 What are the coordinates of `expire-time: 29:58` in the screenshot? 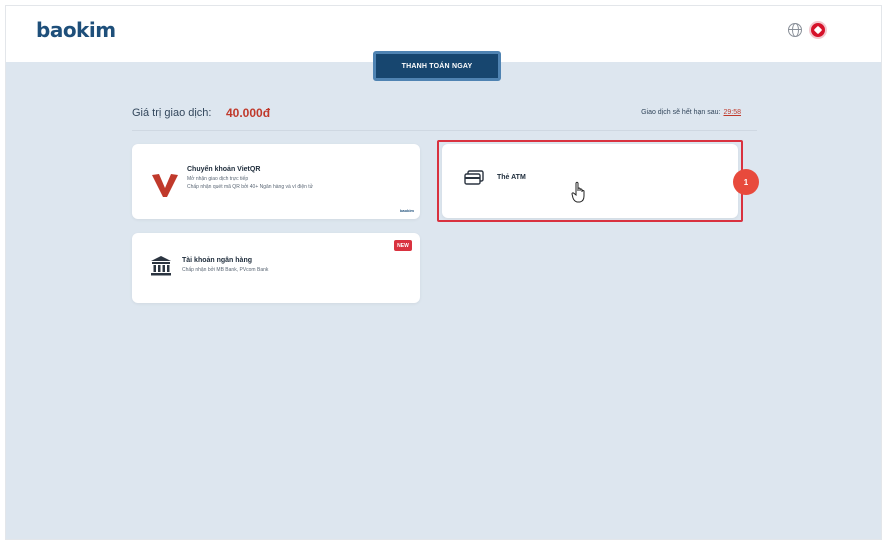 It's located at (732, 112).